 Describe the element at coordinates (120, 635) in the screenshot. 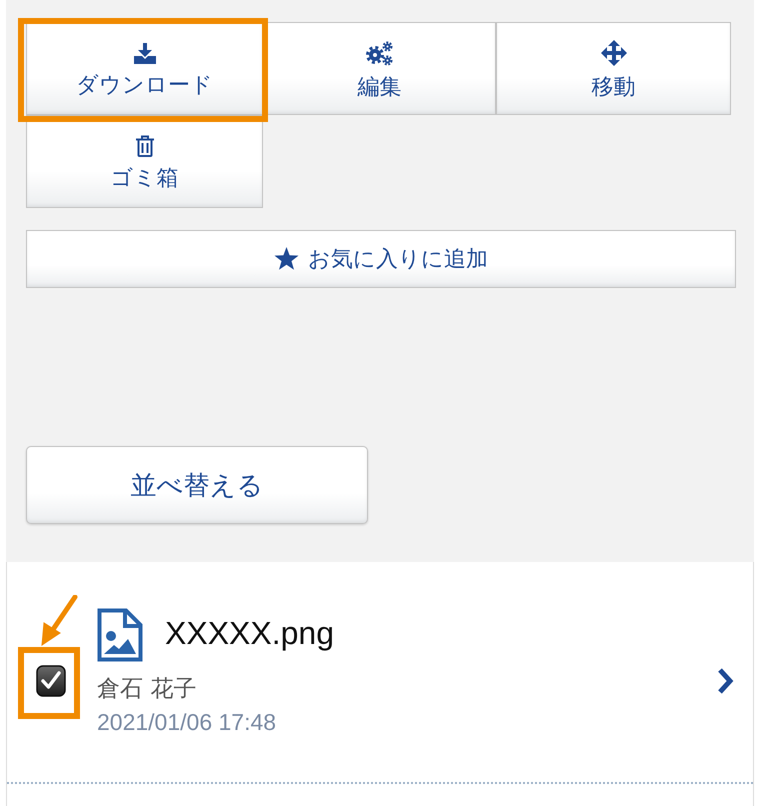

I see `image-file-icon` at that location.